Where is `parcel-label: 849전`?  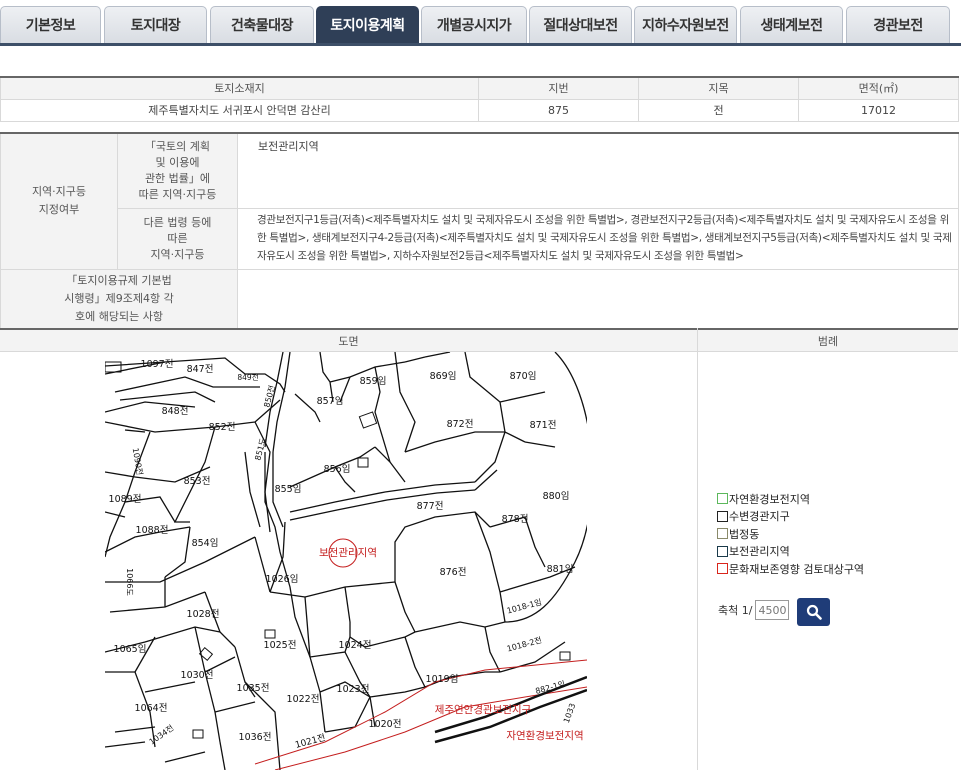 parcel-label: 849전 is located at coordinates (247, 377).